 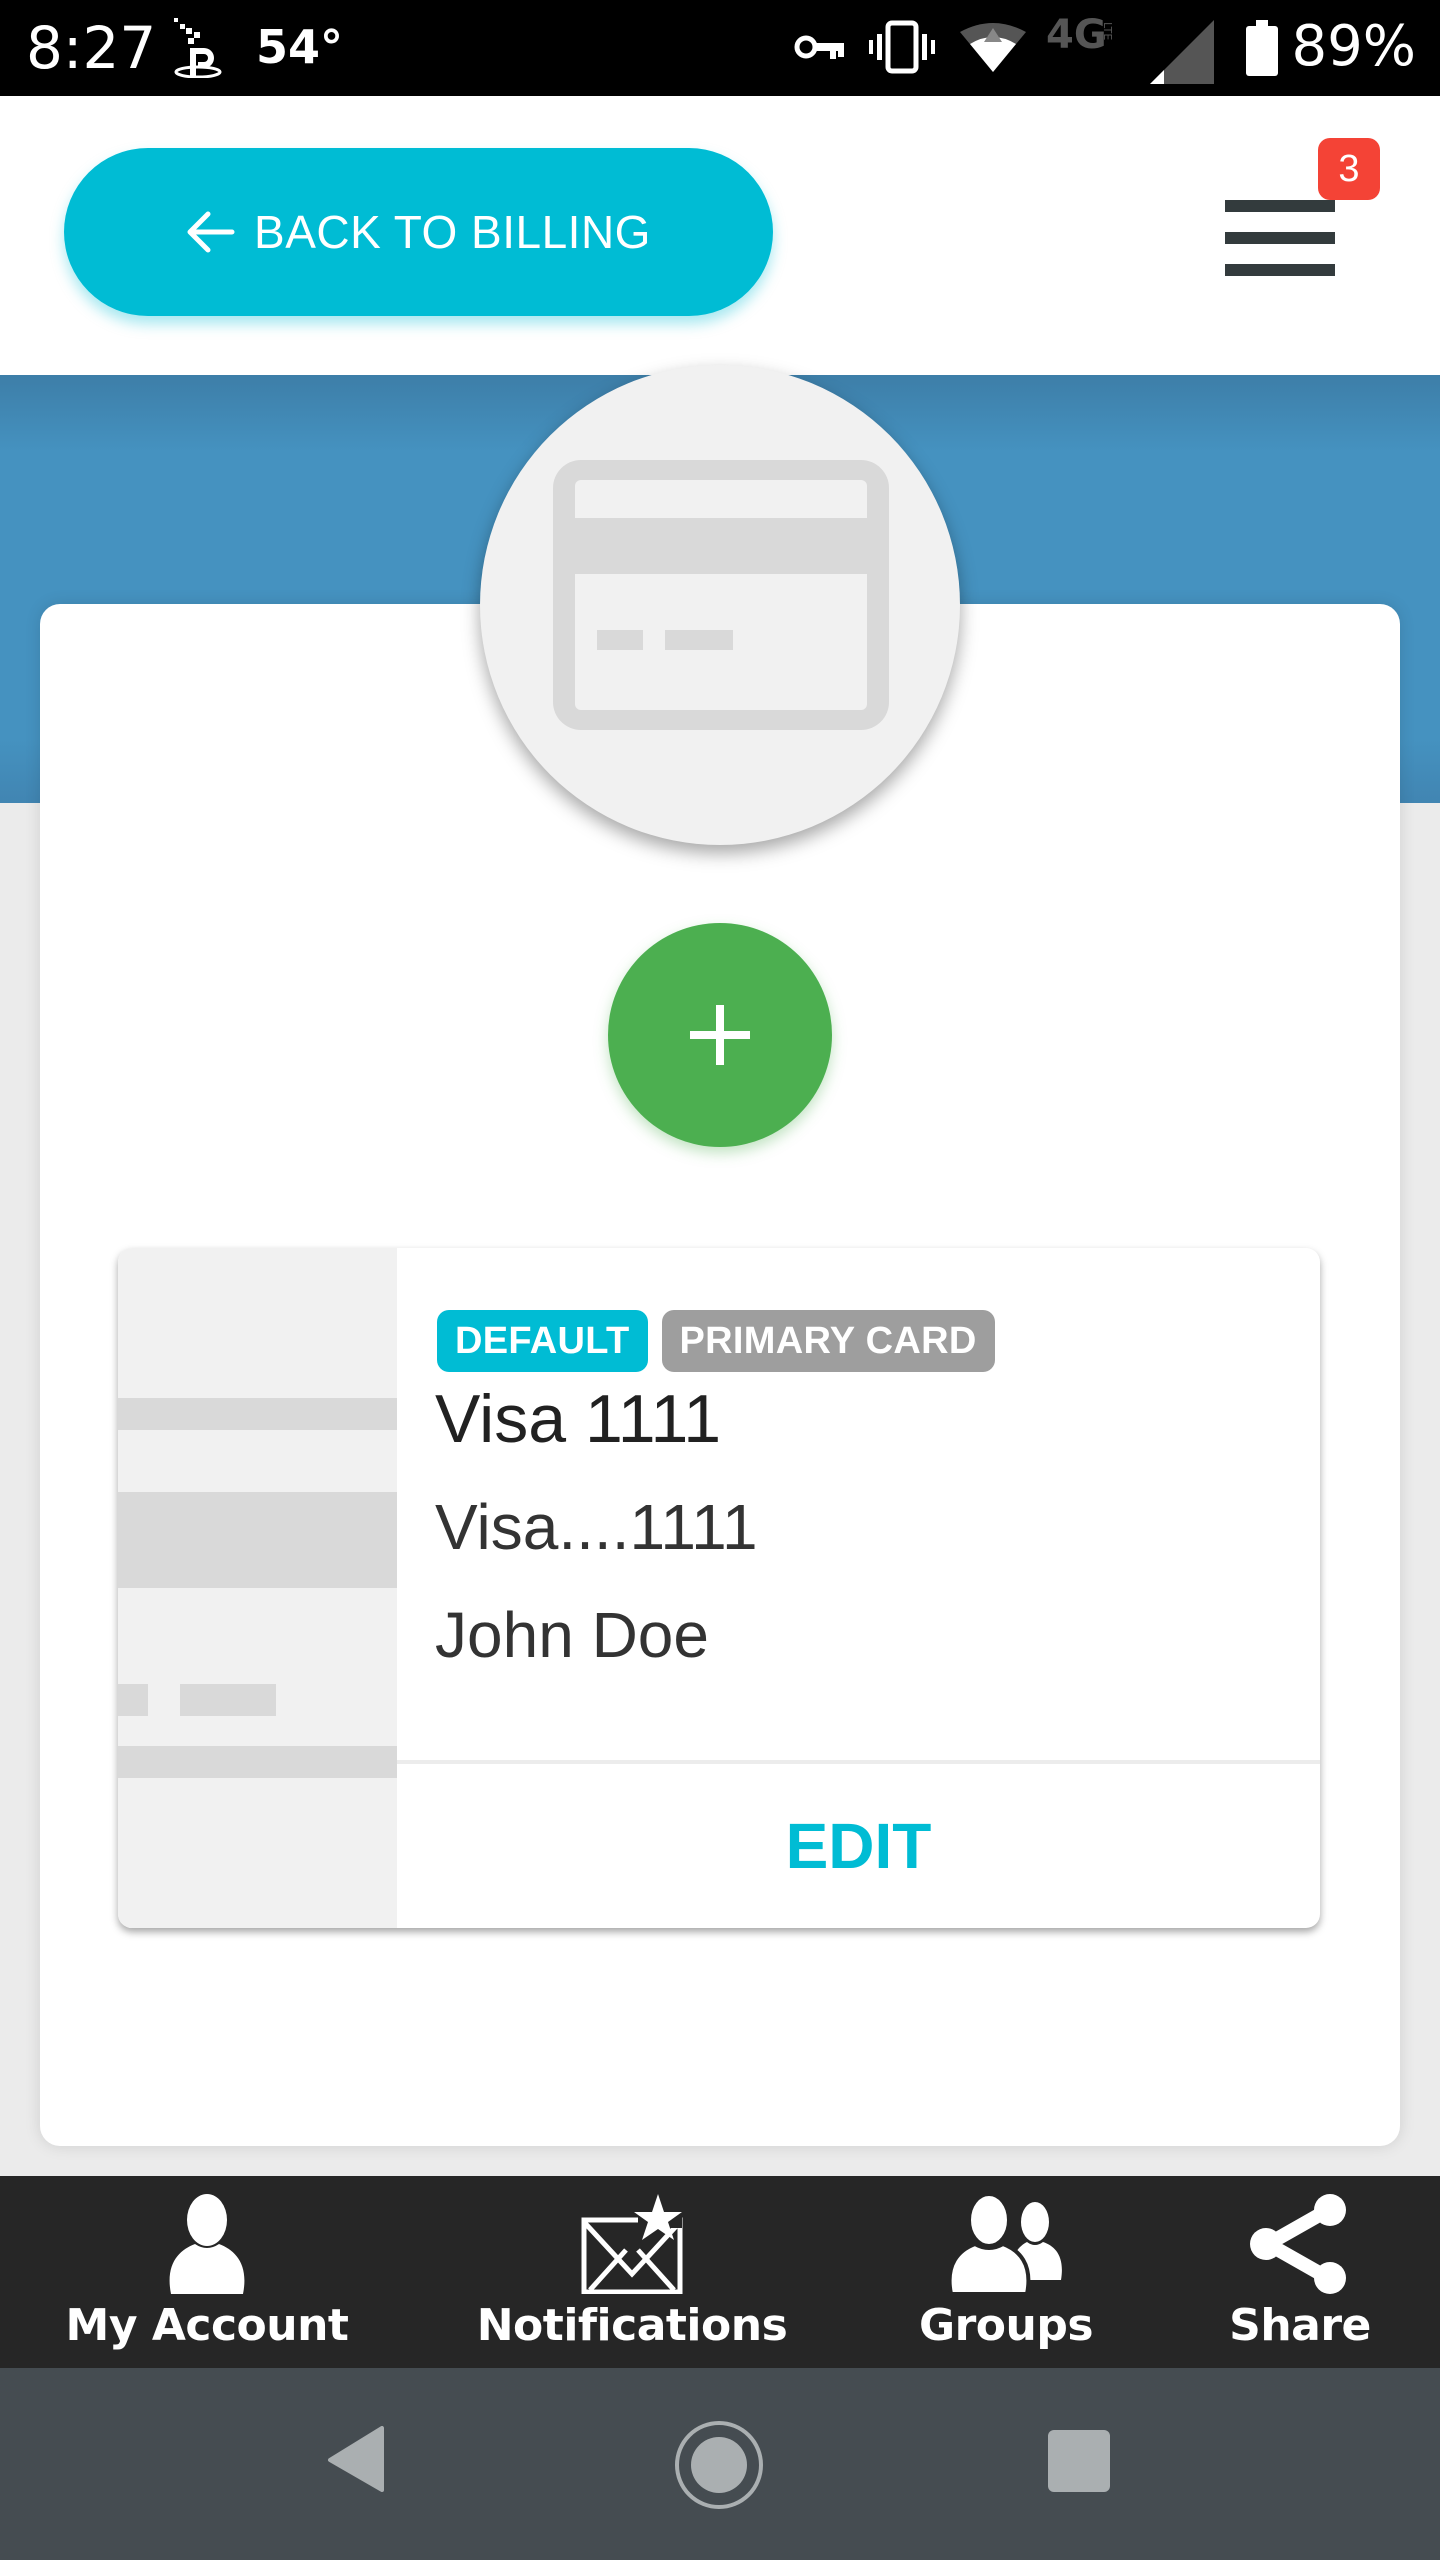 I want to click on svg-text: LTE, so click(x=1107, y=31).